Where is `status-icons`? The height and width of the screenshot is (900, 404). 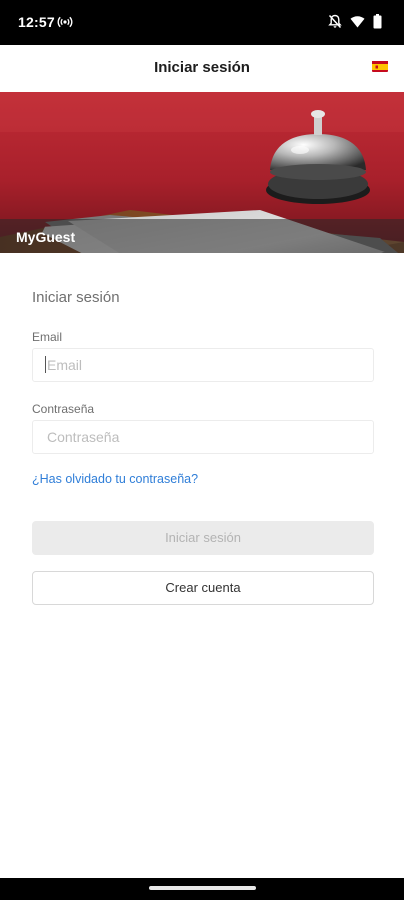 status-icons is located at coordinates (355, 21).